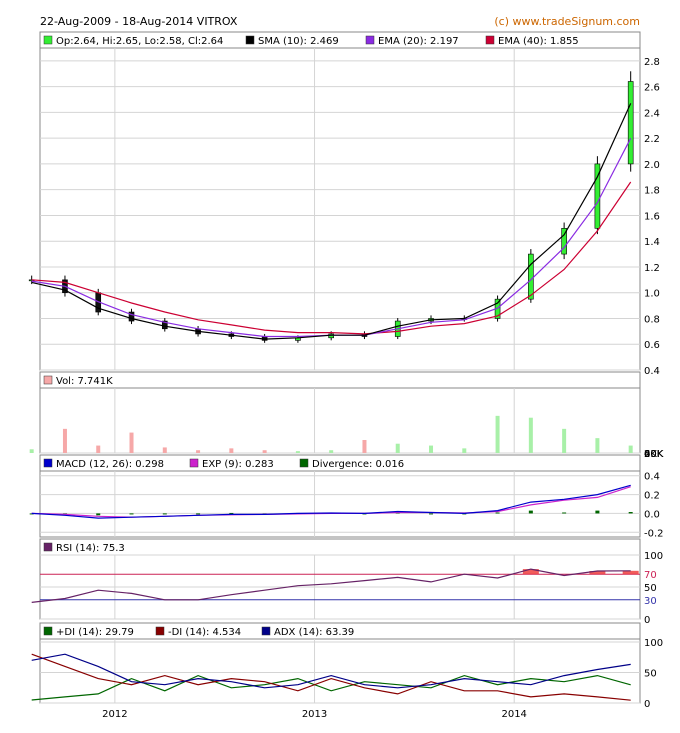  What do you see at coordinates (95, 632) in the screenshot?
I see `legend-pdi: +DI (14): 29.79` at bounding box center [95, 632].